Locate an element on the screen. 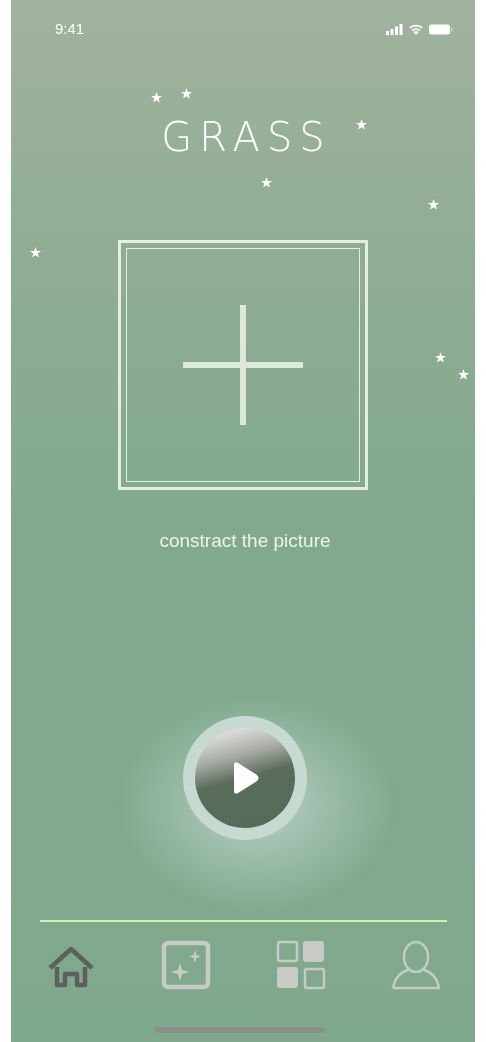 The width and height of the screenshot is (486, 1042). app-title: GRASS is located at coordinates (246, 137).